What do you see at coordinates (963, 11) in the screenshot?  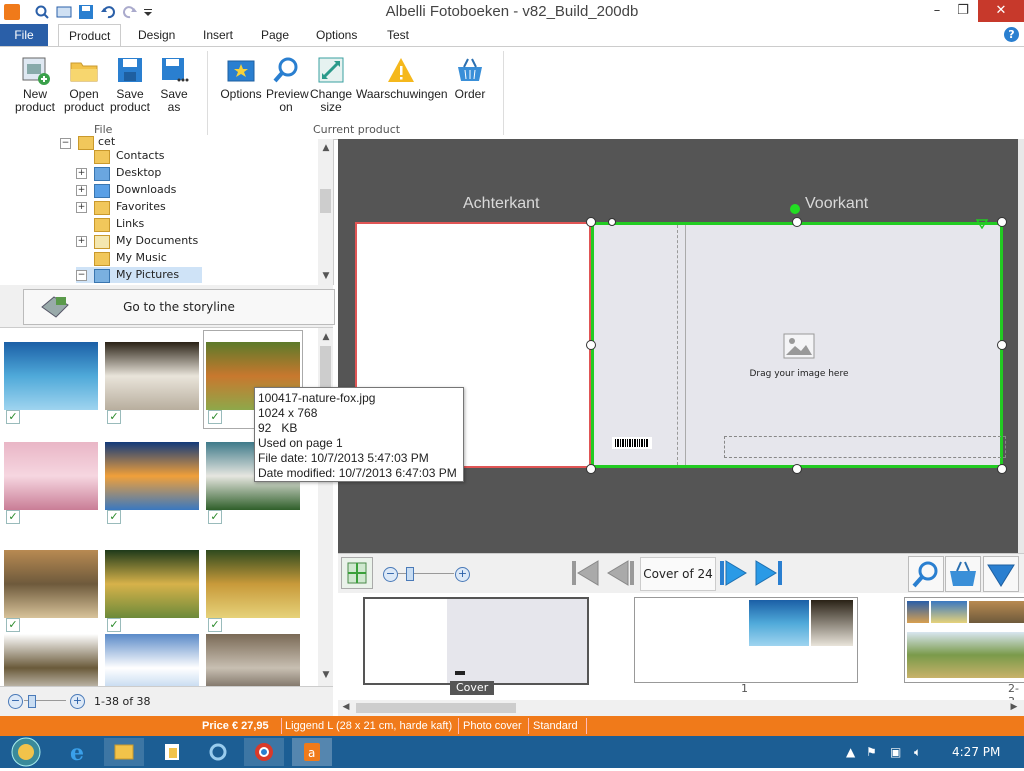 I see `maximize-button: ❐` at bounding box center [963, 11].